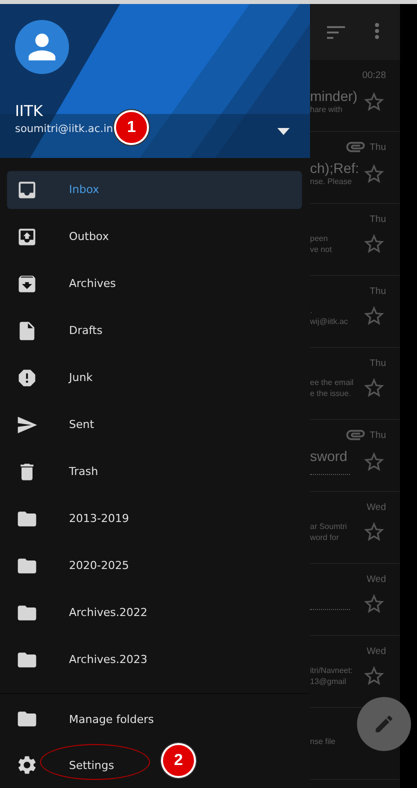 The width and height of the screenshot is (417, 788). I want to click on menu-item: Archives.2022, so click(154, 613).